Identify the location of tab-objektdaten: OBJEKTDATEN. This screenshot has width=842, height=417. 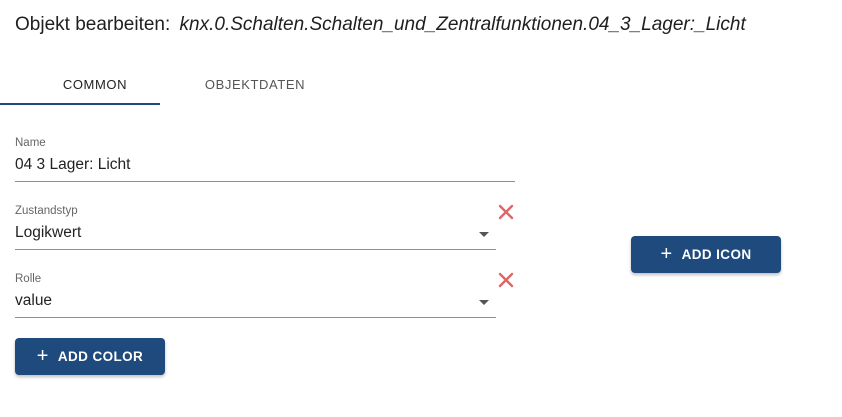
(255, 84).